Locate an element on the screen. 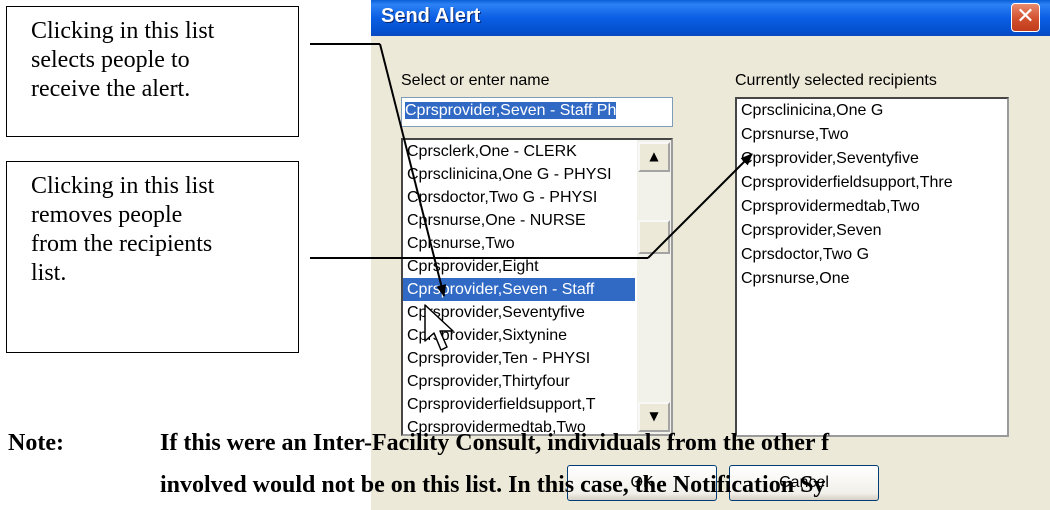 This screenshot has width=1050, height=510. scroll-down-icon: ▼ is located at coordinates (654, 417).